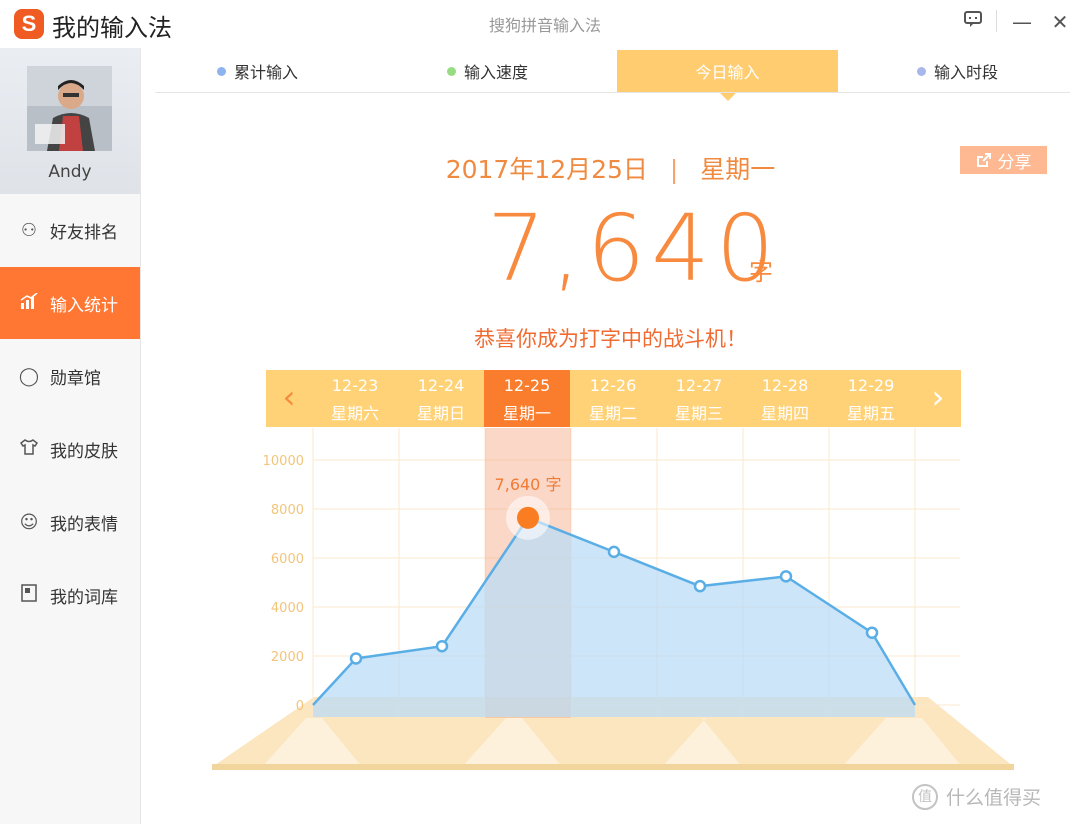 This screenshot has height=824, width=1080. What do you see at coordinates (287, 608) in the screenshot?
I see `y-tick-label: 4000` at bounding box center [287, 608].